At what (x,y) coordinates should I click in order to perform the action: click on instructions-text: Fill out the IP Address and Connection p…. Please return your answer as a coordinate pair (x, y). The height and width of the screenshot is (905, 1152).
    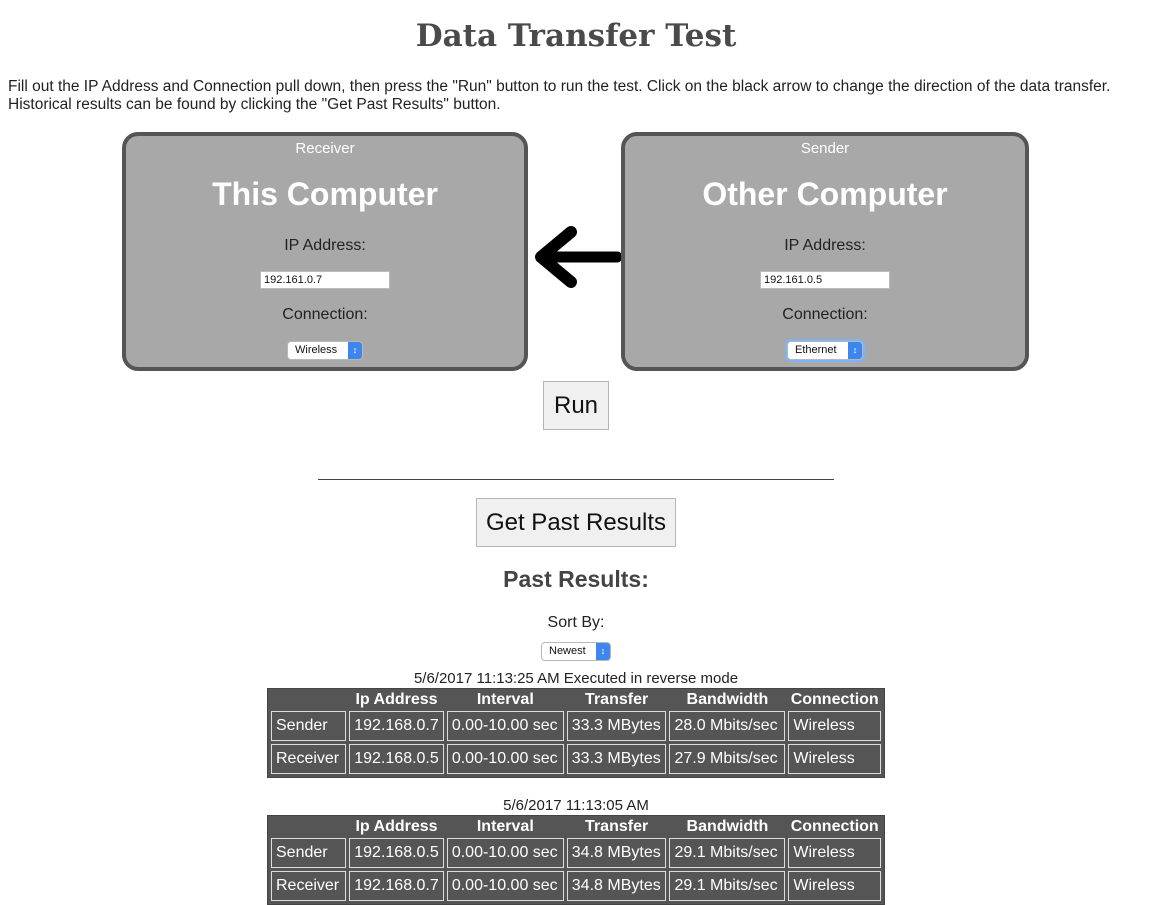
    Looking at the image, I should click on (559, 95).